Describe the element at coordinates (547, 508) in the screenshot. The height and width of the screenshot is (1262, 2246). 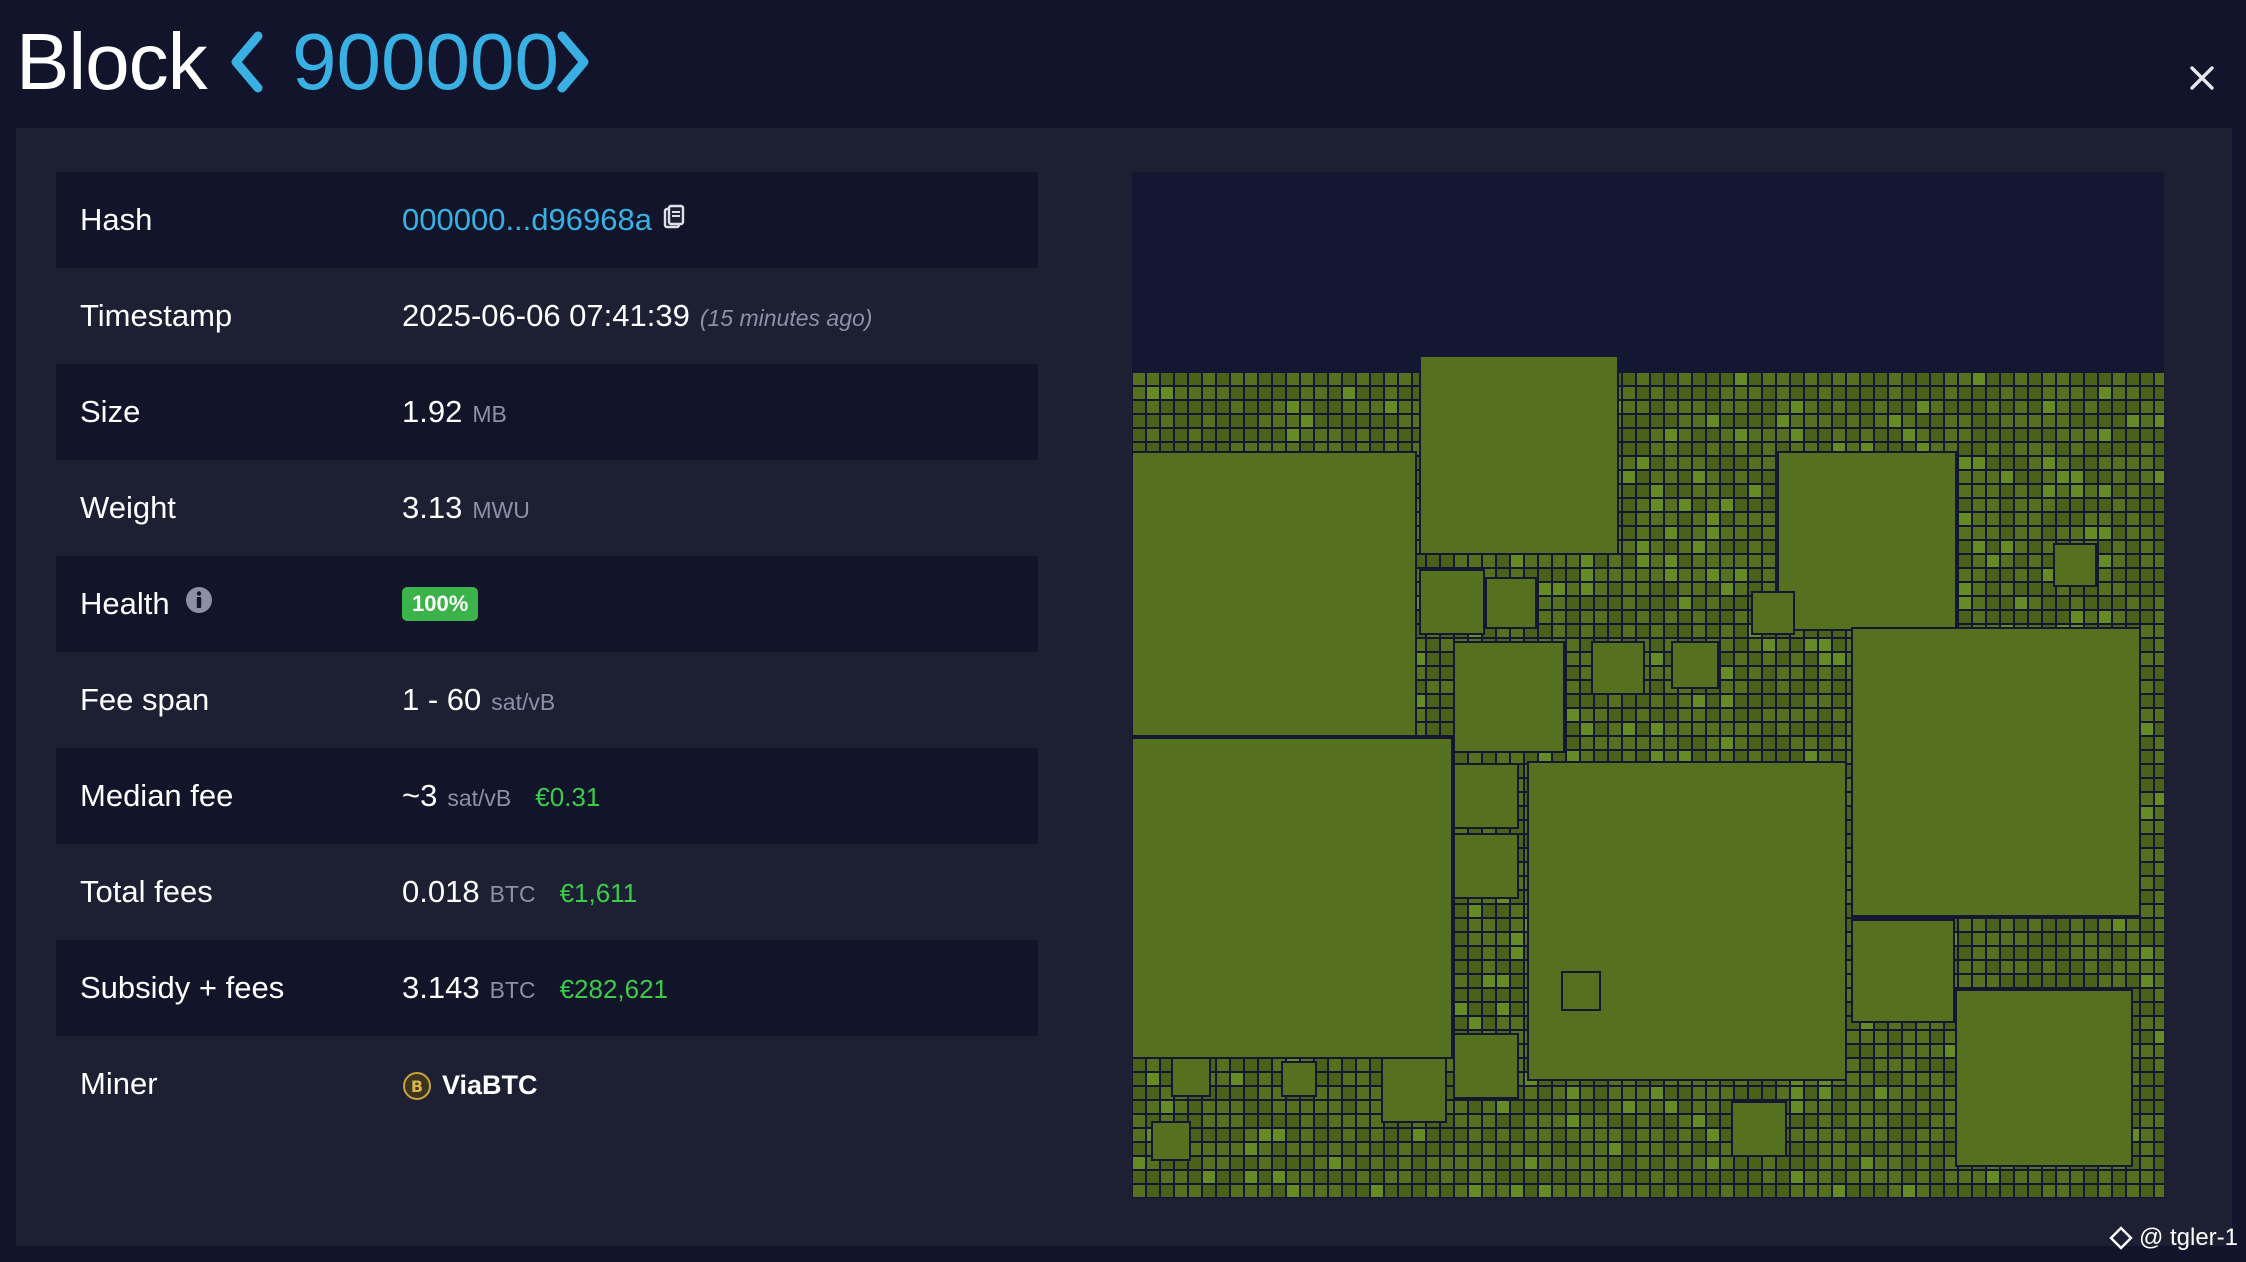
I see `table-row-weight: Weight 3.13 MWU` at that location.